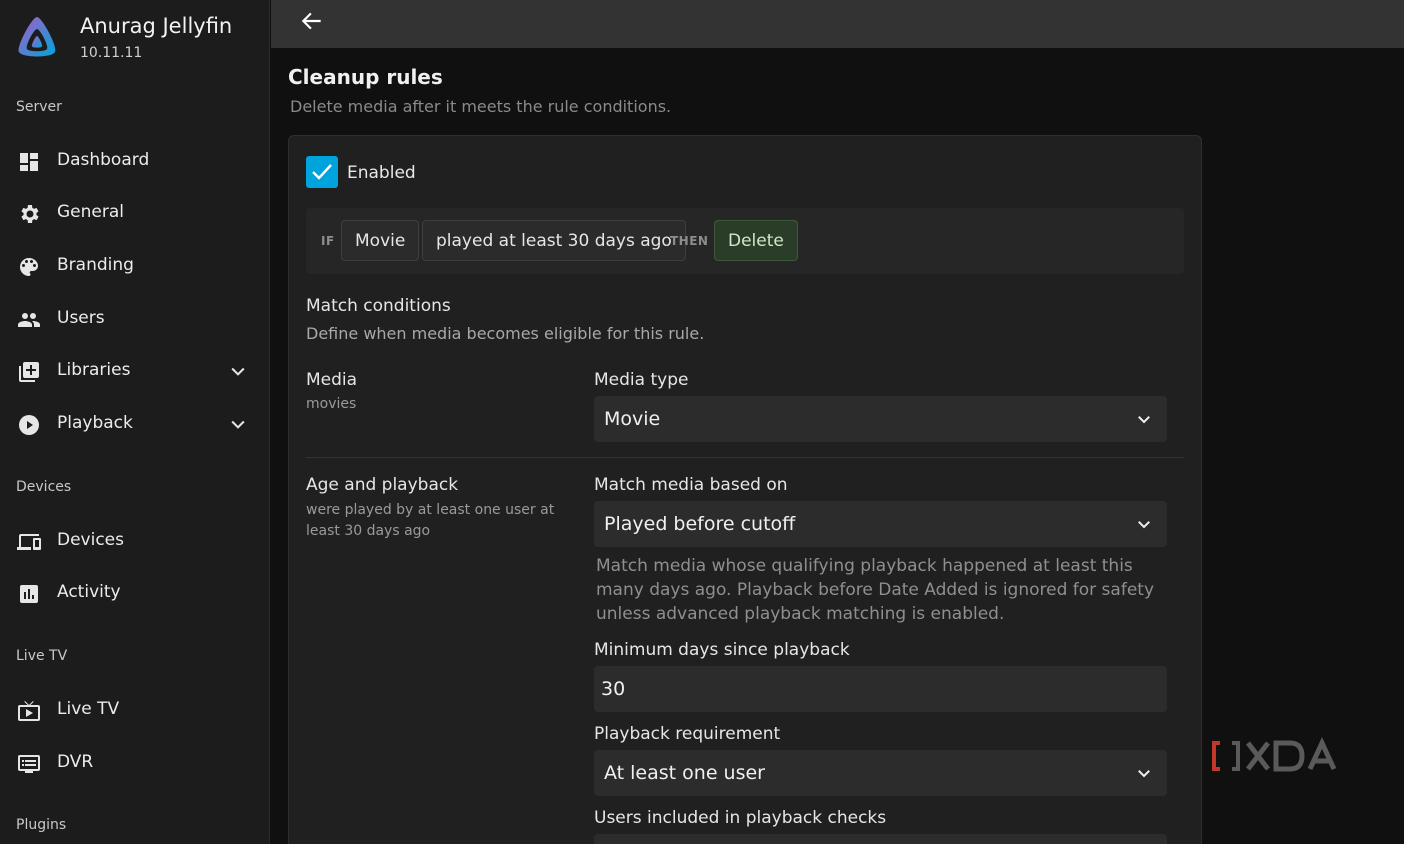 This screenshot has height=844, width=1404. Describe the element at coordinates (756, 240) in the screenshot. I see `action-chip: Delete` at that location.